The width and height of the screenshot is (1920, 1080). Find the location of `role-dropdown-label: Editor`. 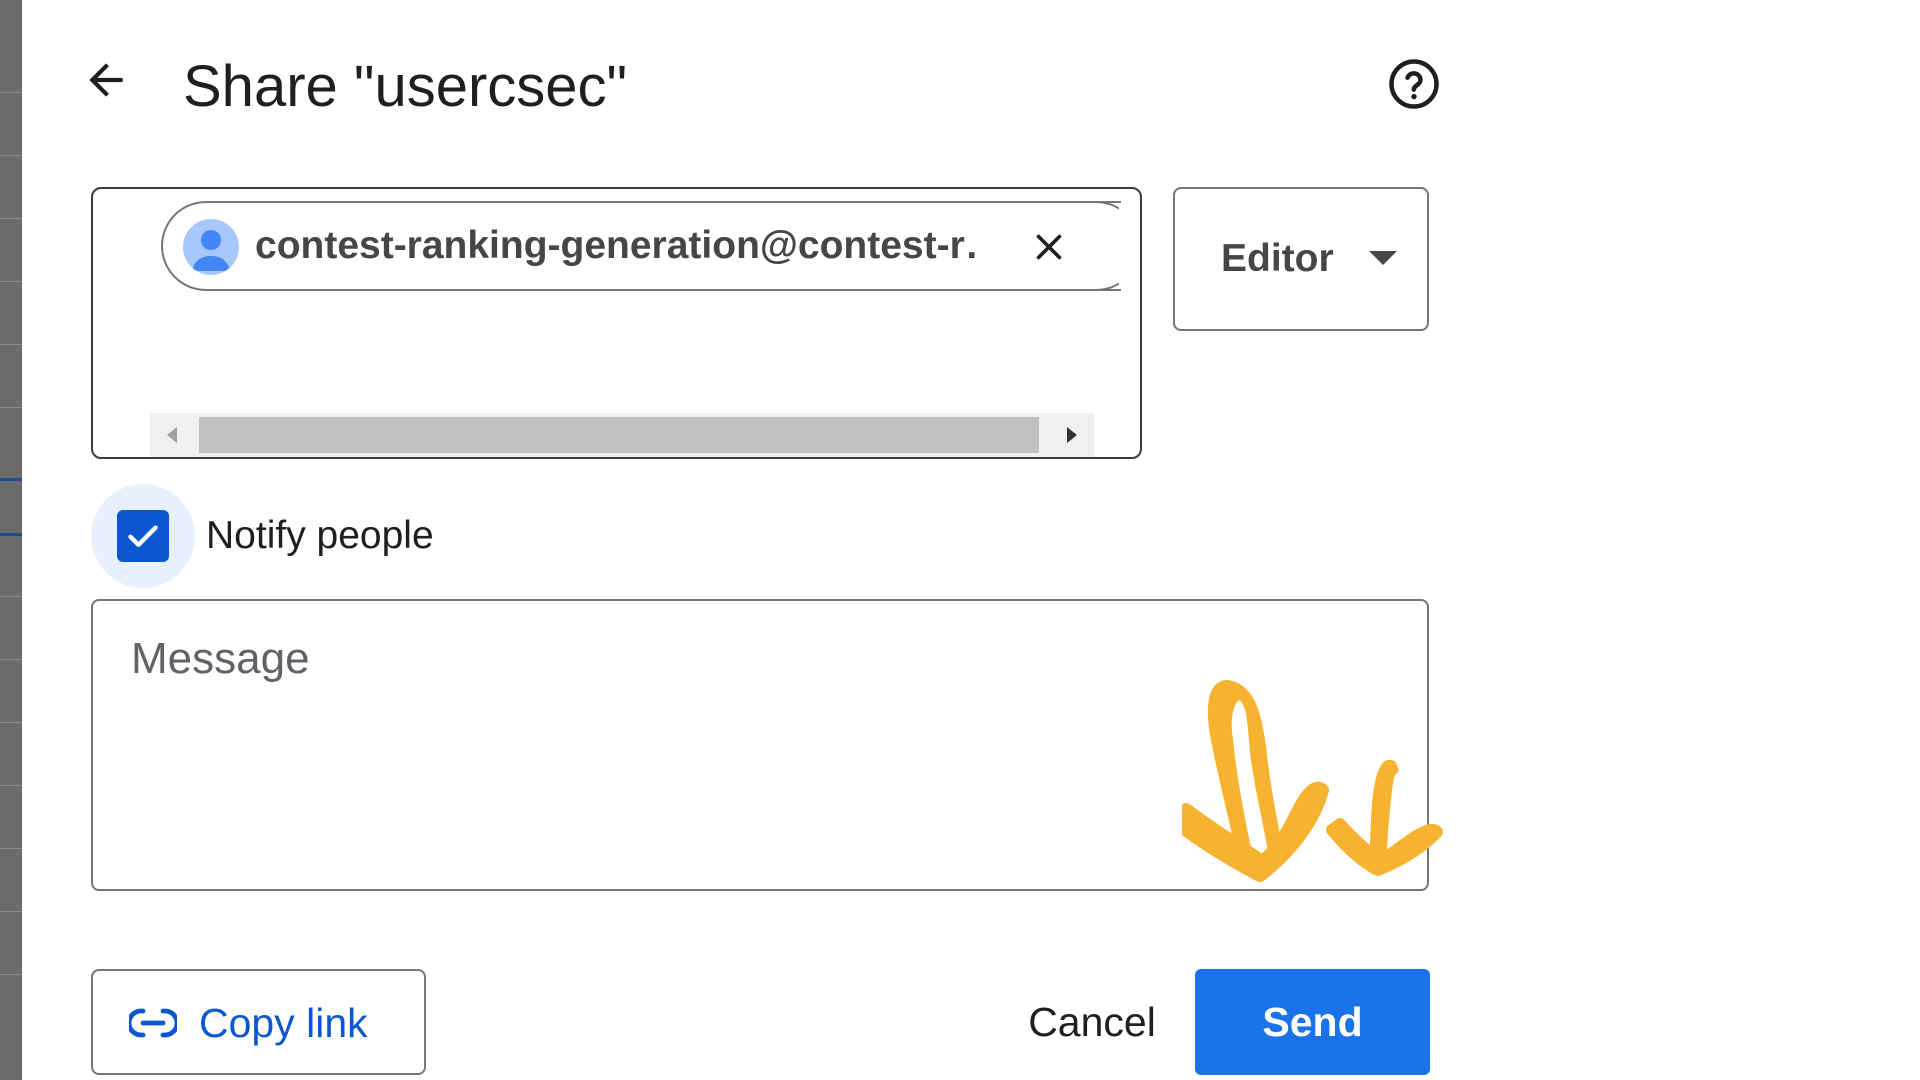

role-dropdown-label: Editor is located at coordinates (1277, 258).